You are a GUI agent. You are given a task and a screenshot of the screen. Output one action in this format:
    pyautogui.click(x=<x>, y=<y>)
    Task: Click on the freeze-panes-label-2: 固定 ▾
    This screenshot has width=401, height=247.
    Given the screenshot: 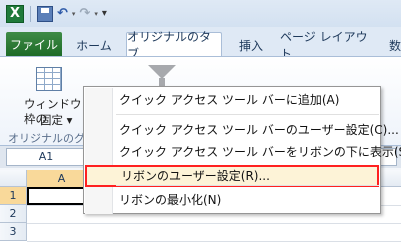 What is the action you would take?
    pyautogui.click(x=56, y=120)
    